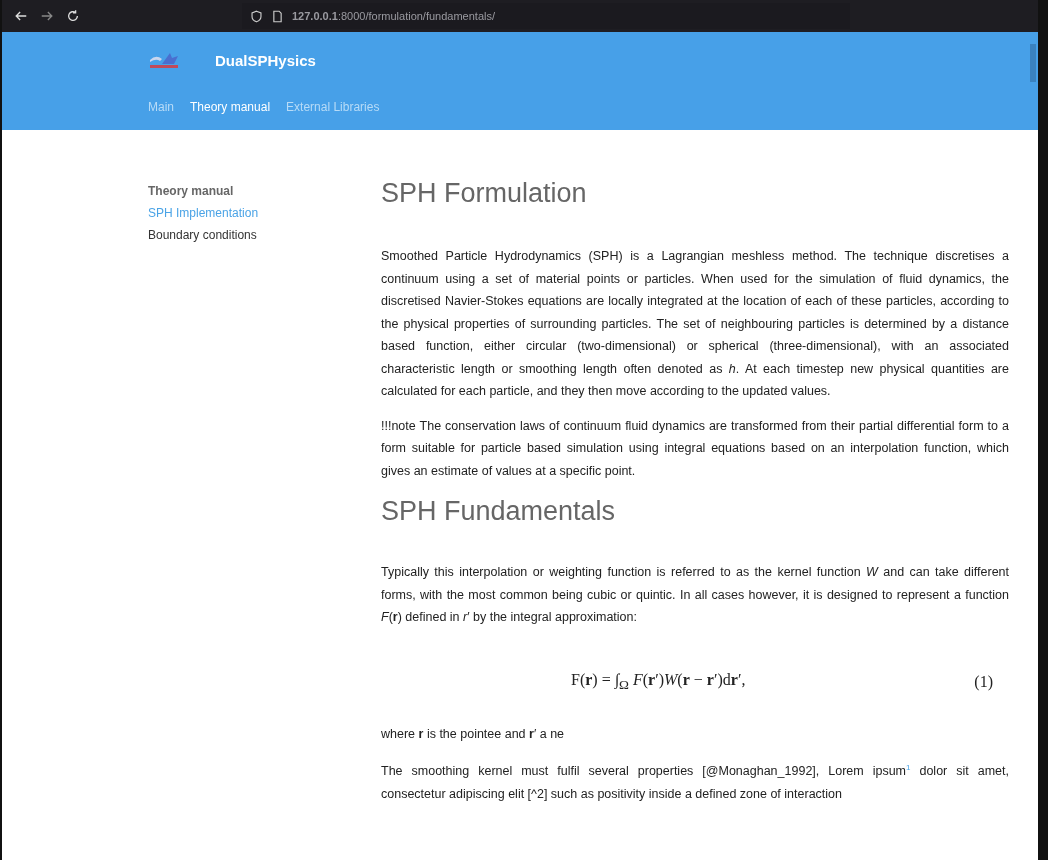 The width and height of the screenshot is (1048, 860). I want to click on nav-tab: Main, so click(161, 107).